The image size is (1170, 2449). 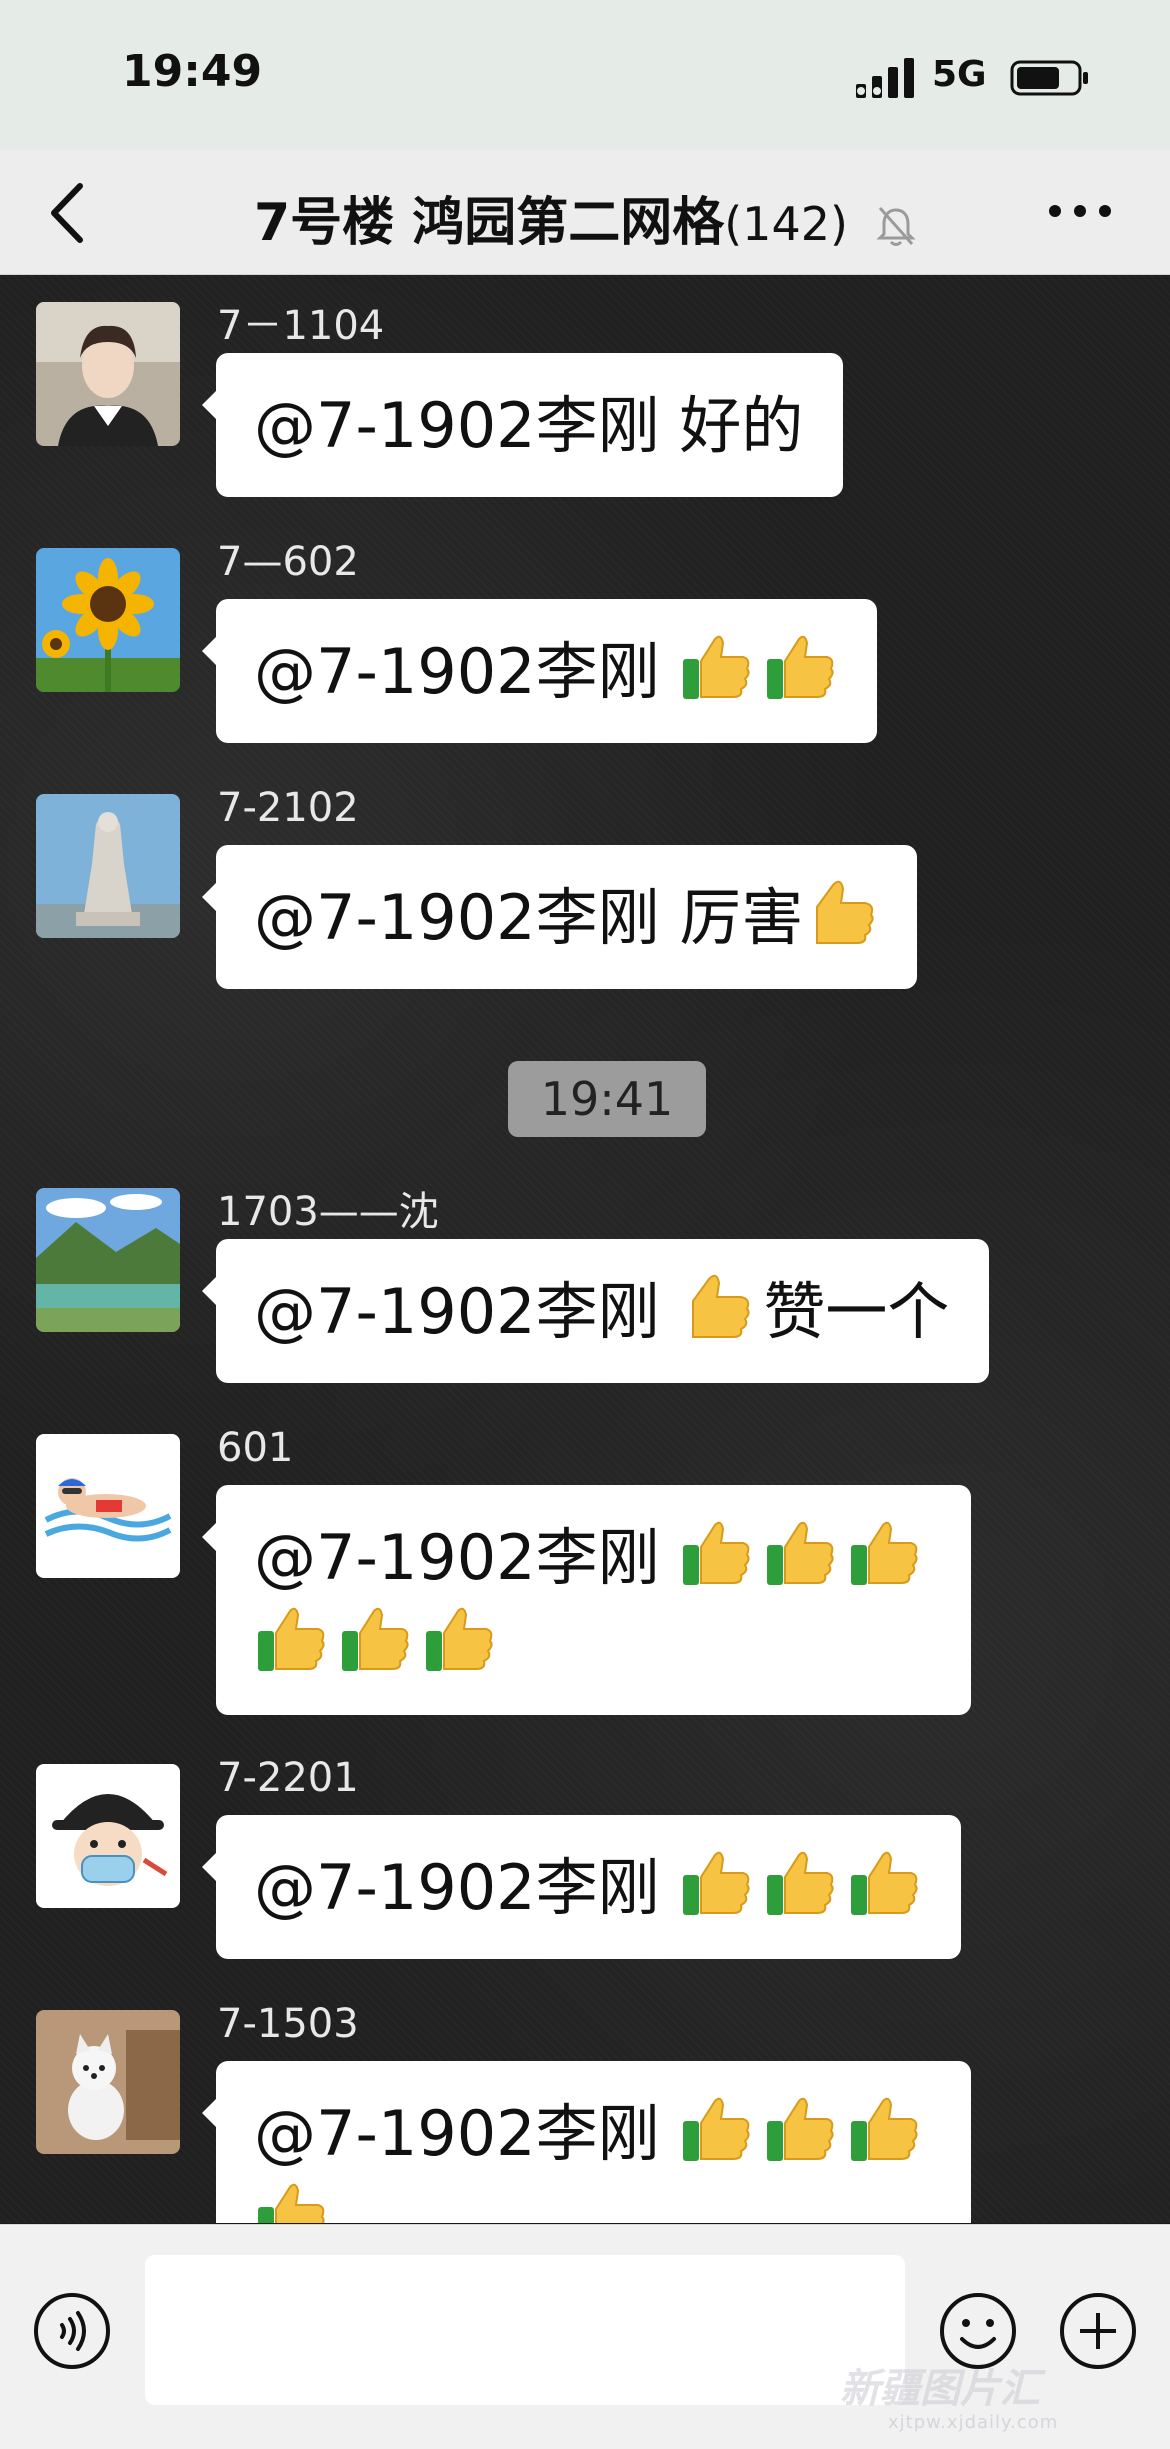 I want to click on network-type: 5G, so click(x=959, y=74).